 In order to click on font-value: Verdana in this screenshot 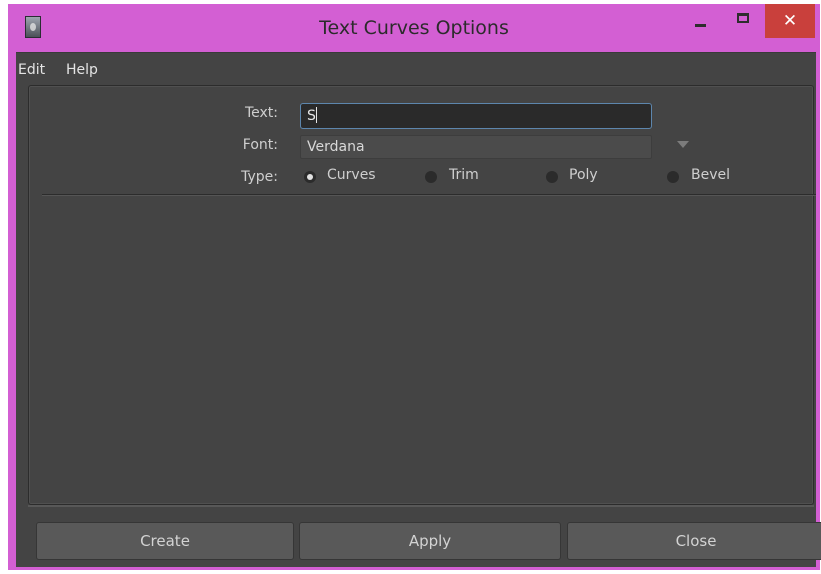, I will do `click(336, 147)`.